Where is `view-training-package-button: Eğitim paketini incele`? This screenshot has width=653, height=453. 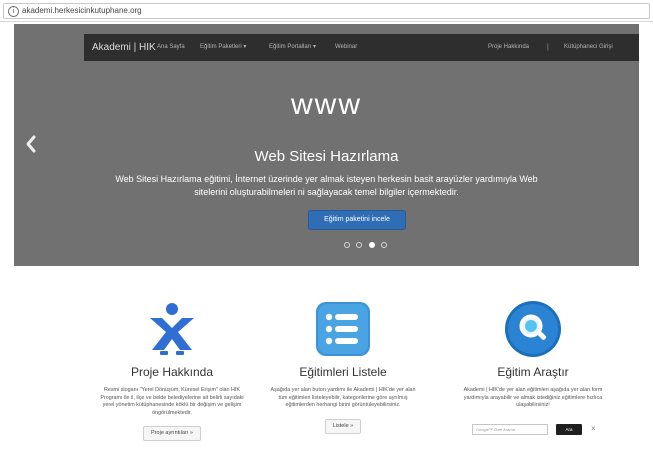 view-training-package-button: Eğitim paketini incele is located at coordinates (357, 220).